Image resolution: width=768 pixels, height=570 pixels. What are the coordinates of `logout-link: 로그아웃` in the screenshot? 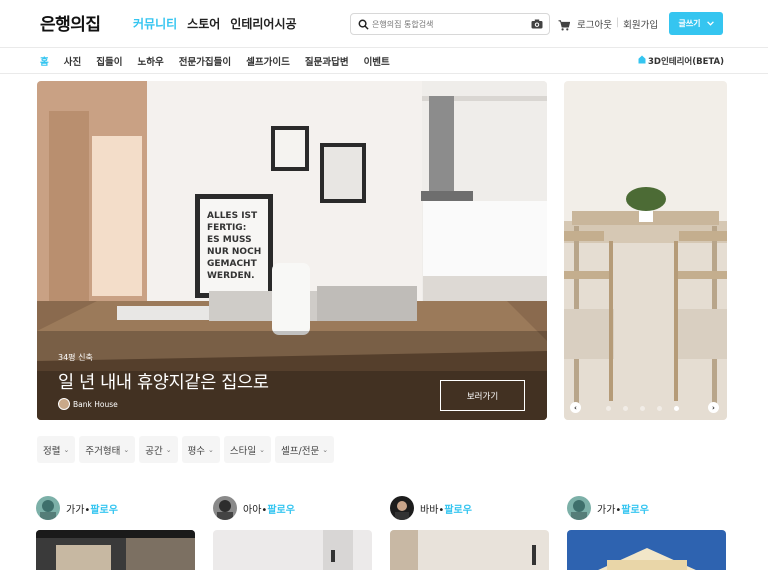 It's located at (594, 24).